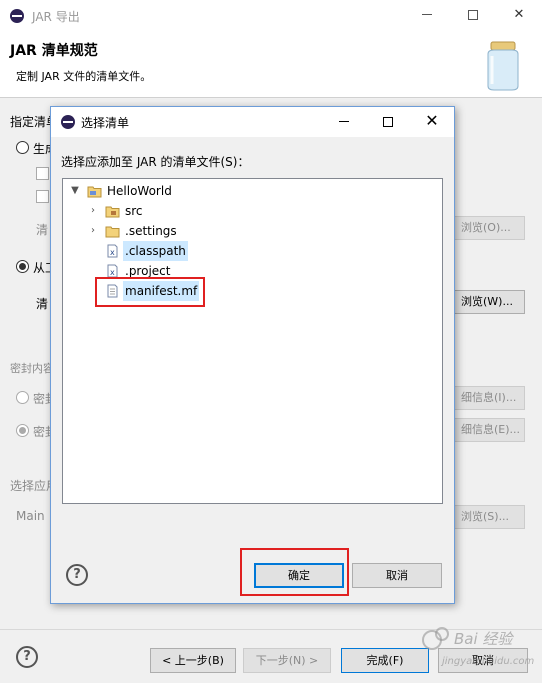 This screenshot has height=683, width=542. I want to click on tree-item-label: .classpath, so click(155, 251).